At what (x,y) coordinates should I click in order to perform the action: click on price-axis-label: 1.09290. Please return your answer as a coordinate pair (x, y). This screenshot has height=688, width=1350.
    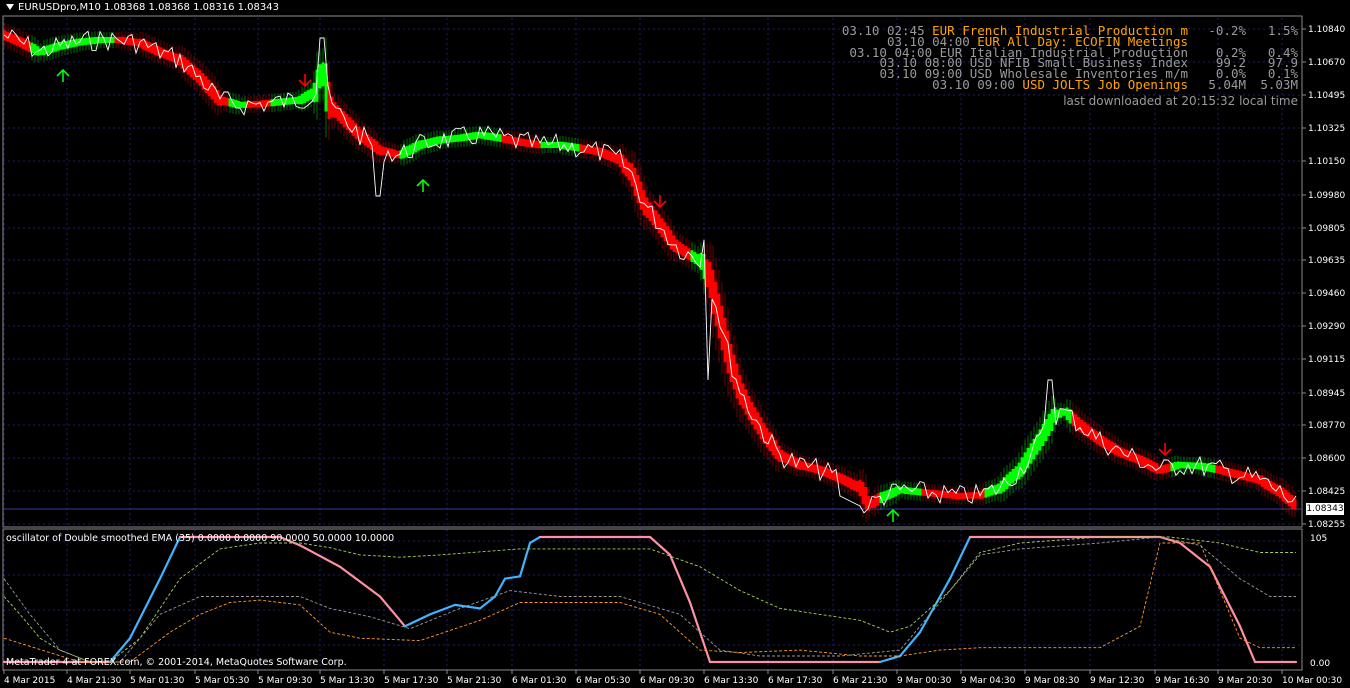
    Looking at the image, I should click on (1326, 327).